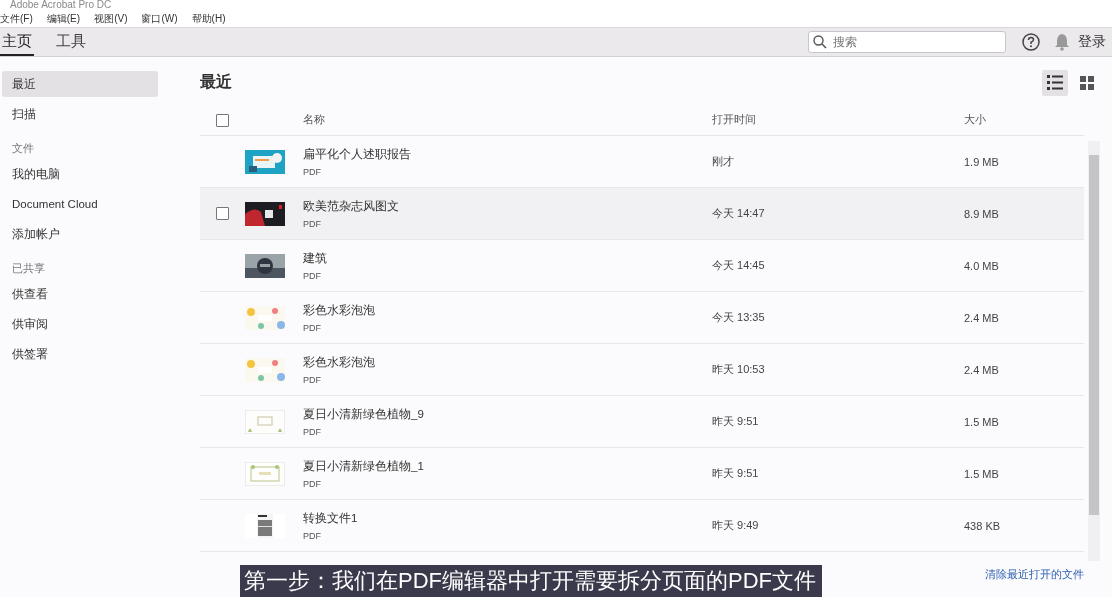  Describe the element at coordinates (357, 154) in the screenshot. I see `file-name: 扁平化个人述职报告` at that location.